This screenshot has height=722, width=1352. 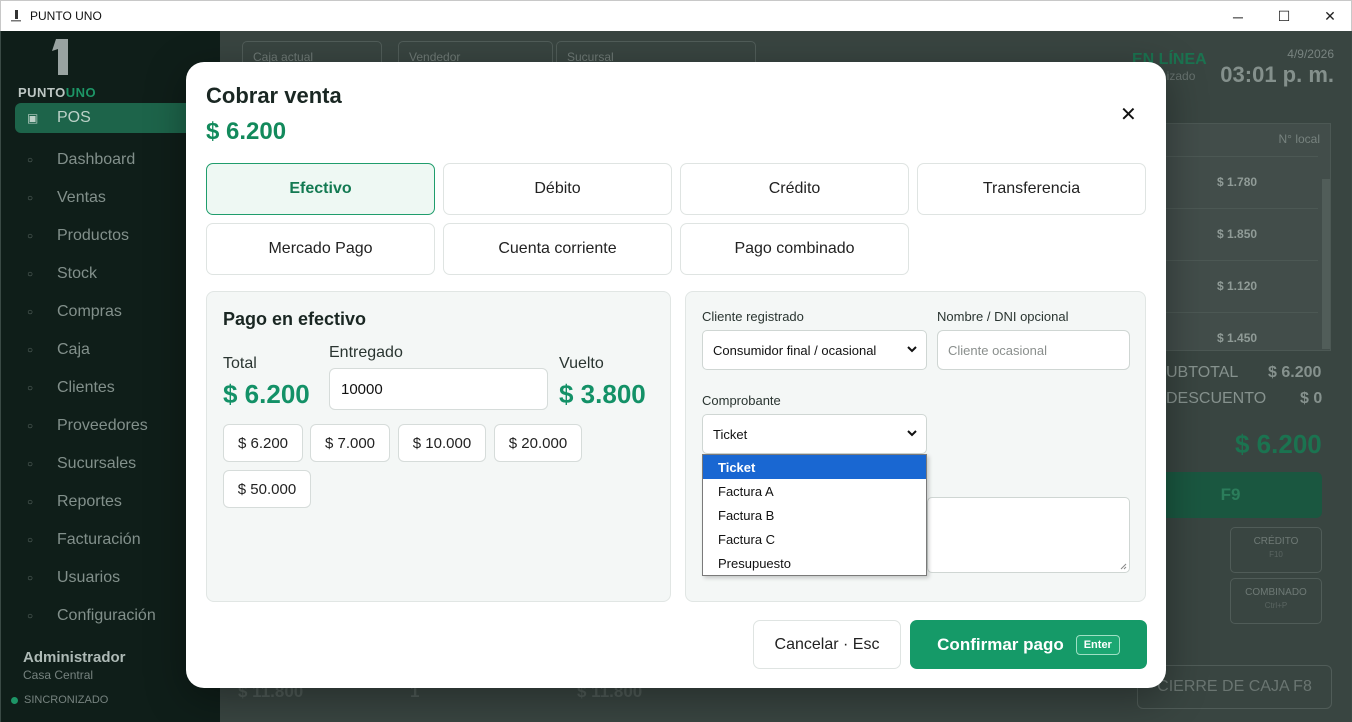 I want to click on notes-textarea, so click(x=1028, y=535).